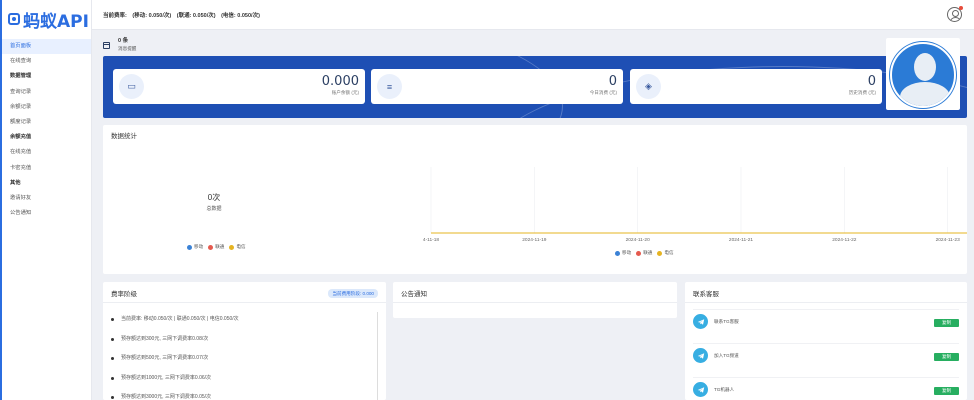  What do you see at coordinates (431, 240) in the screenshot?
I see `x-tick-label: 4-11-18` at bounding box center [431, 240].